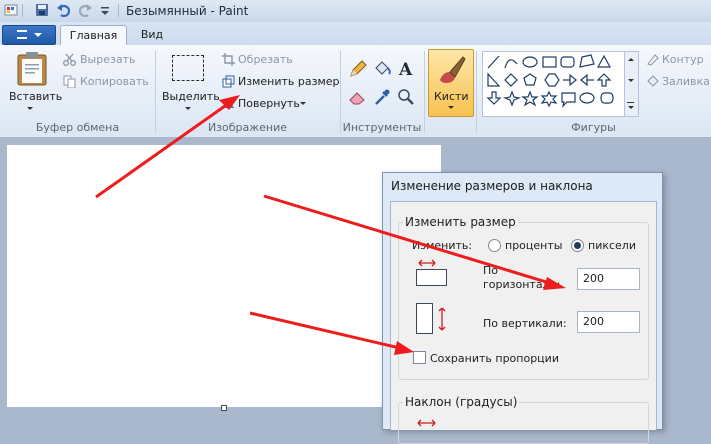 The height and width of the screenshot is (444, 711). What do you see at coordinates (410, 240) in the screenshot?
I see `arrow-to-horizontal-input` at bounding box center [410, 240].